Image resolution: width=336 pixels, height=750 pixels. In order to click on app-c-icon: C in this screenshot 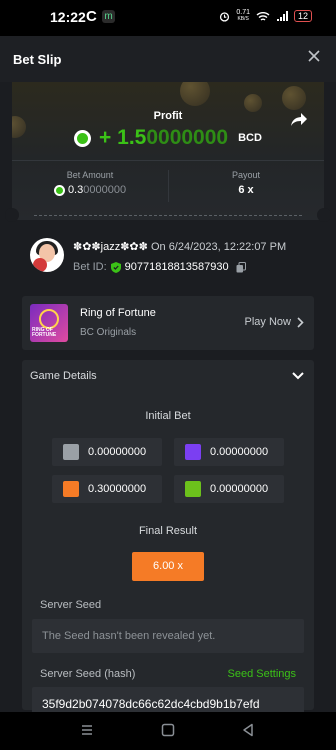, I will do `click(91, 16)`.